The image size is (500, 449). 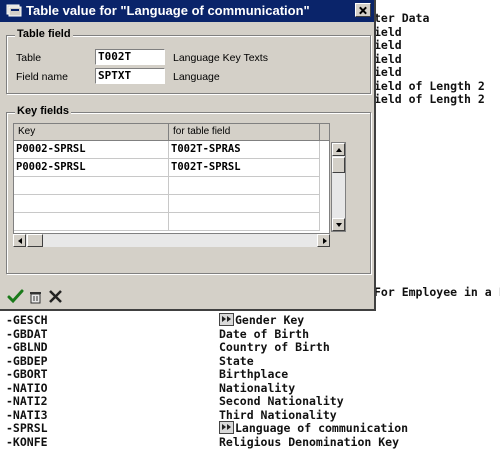 I want to click on sap-window-icon, so click(x=14, y=10).